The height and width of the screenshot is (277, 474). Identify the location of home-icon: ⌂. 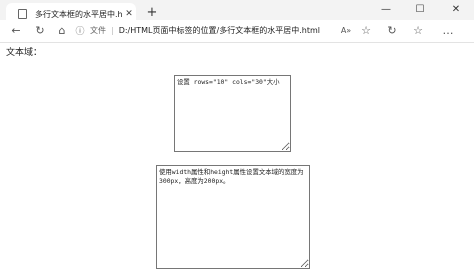
(62, 31).